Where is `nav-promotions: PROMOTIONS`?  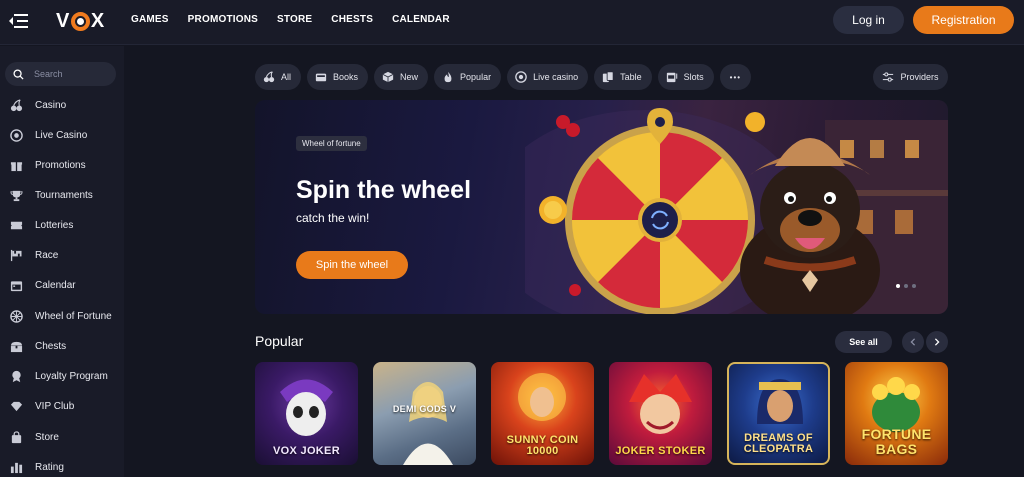 nav-promotions: PROMOTIONS is located at coordinates (223, 19).